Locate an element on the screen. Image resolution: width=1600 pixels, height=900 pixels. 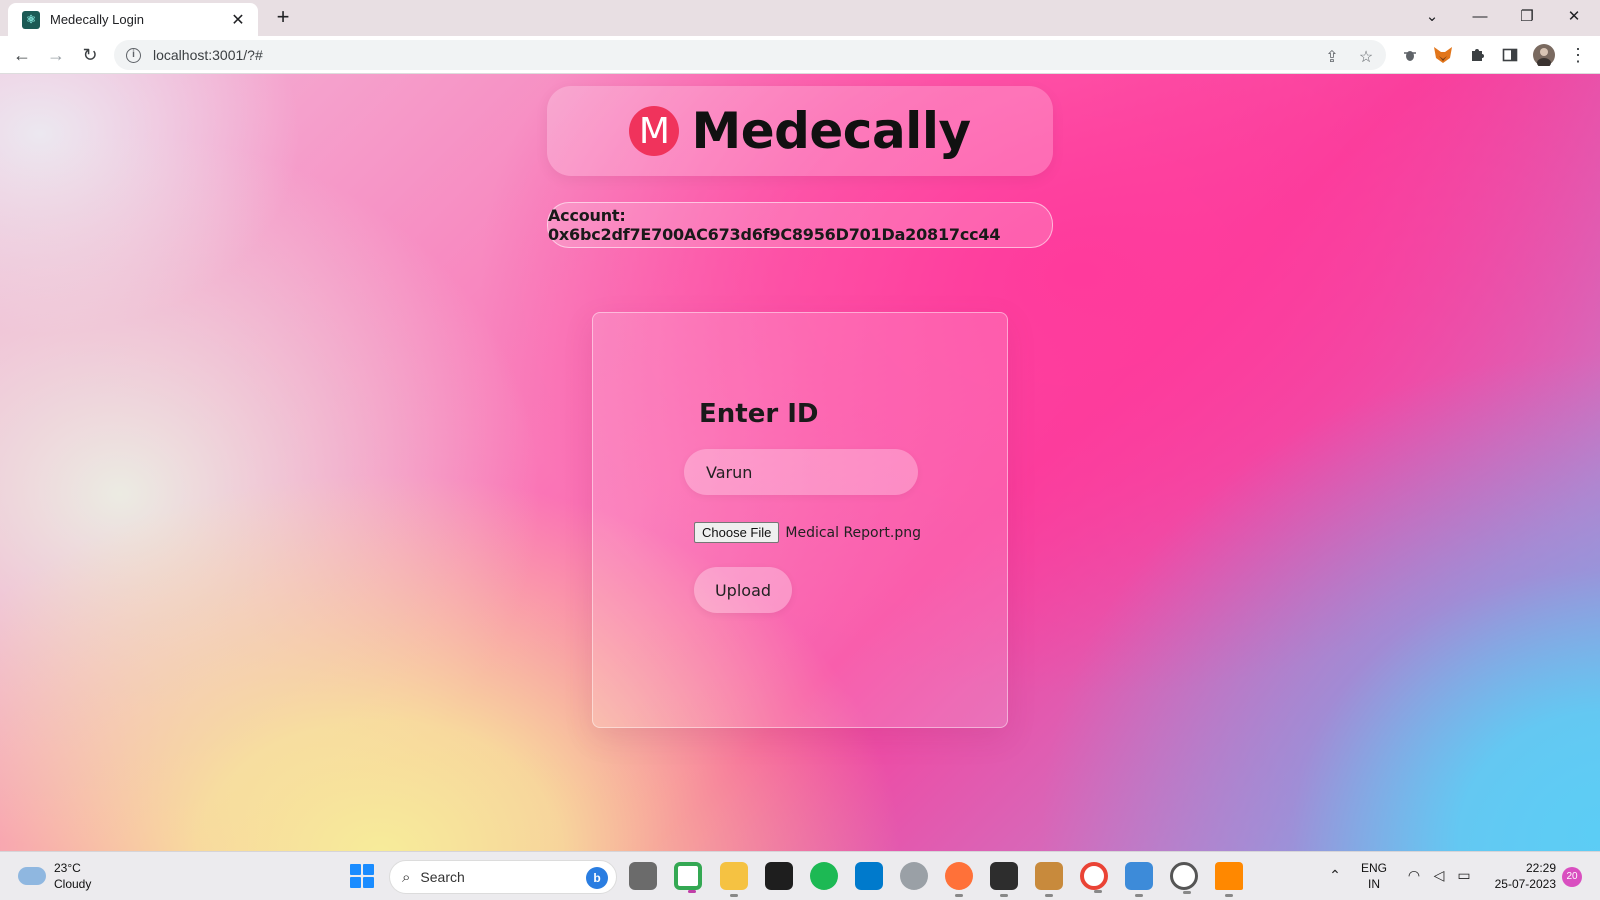
form-title: Enter ID is located at coordinates (759, 414).